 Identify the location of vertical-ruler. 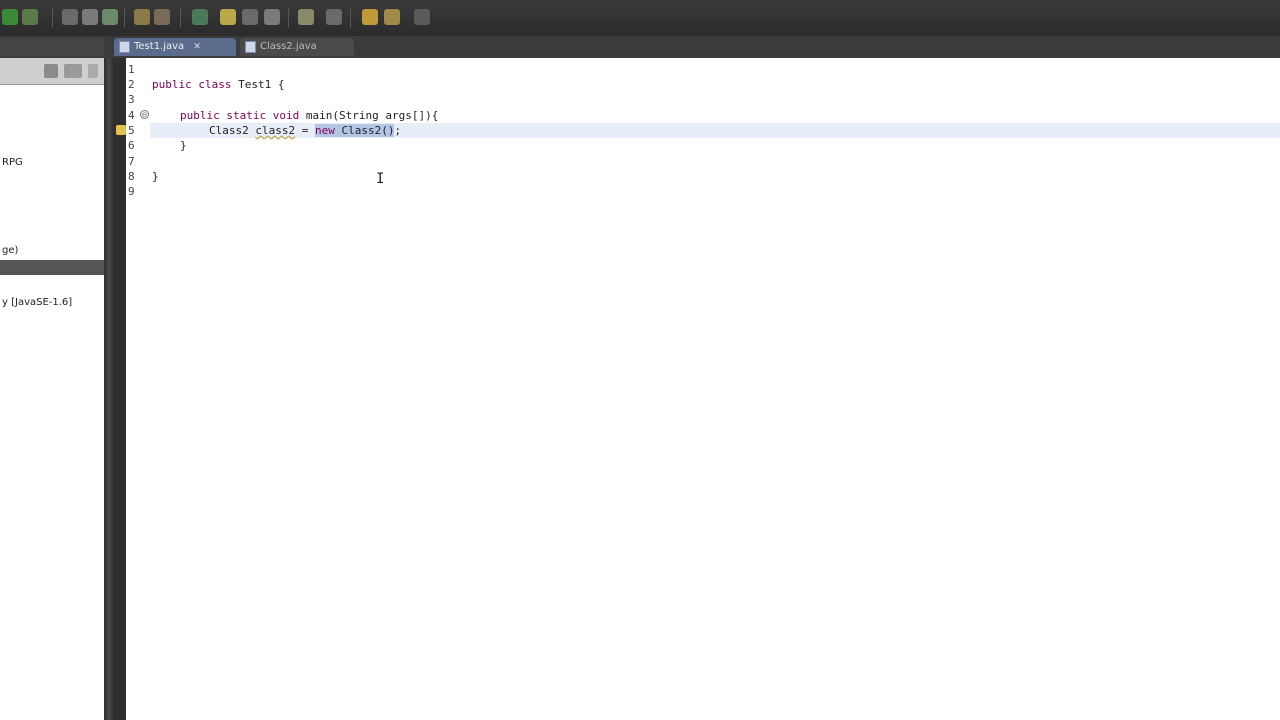
(120, 389).